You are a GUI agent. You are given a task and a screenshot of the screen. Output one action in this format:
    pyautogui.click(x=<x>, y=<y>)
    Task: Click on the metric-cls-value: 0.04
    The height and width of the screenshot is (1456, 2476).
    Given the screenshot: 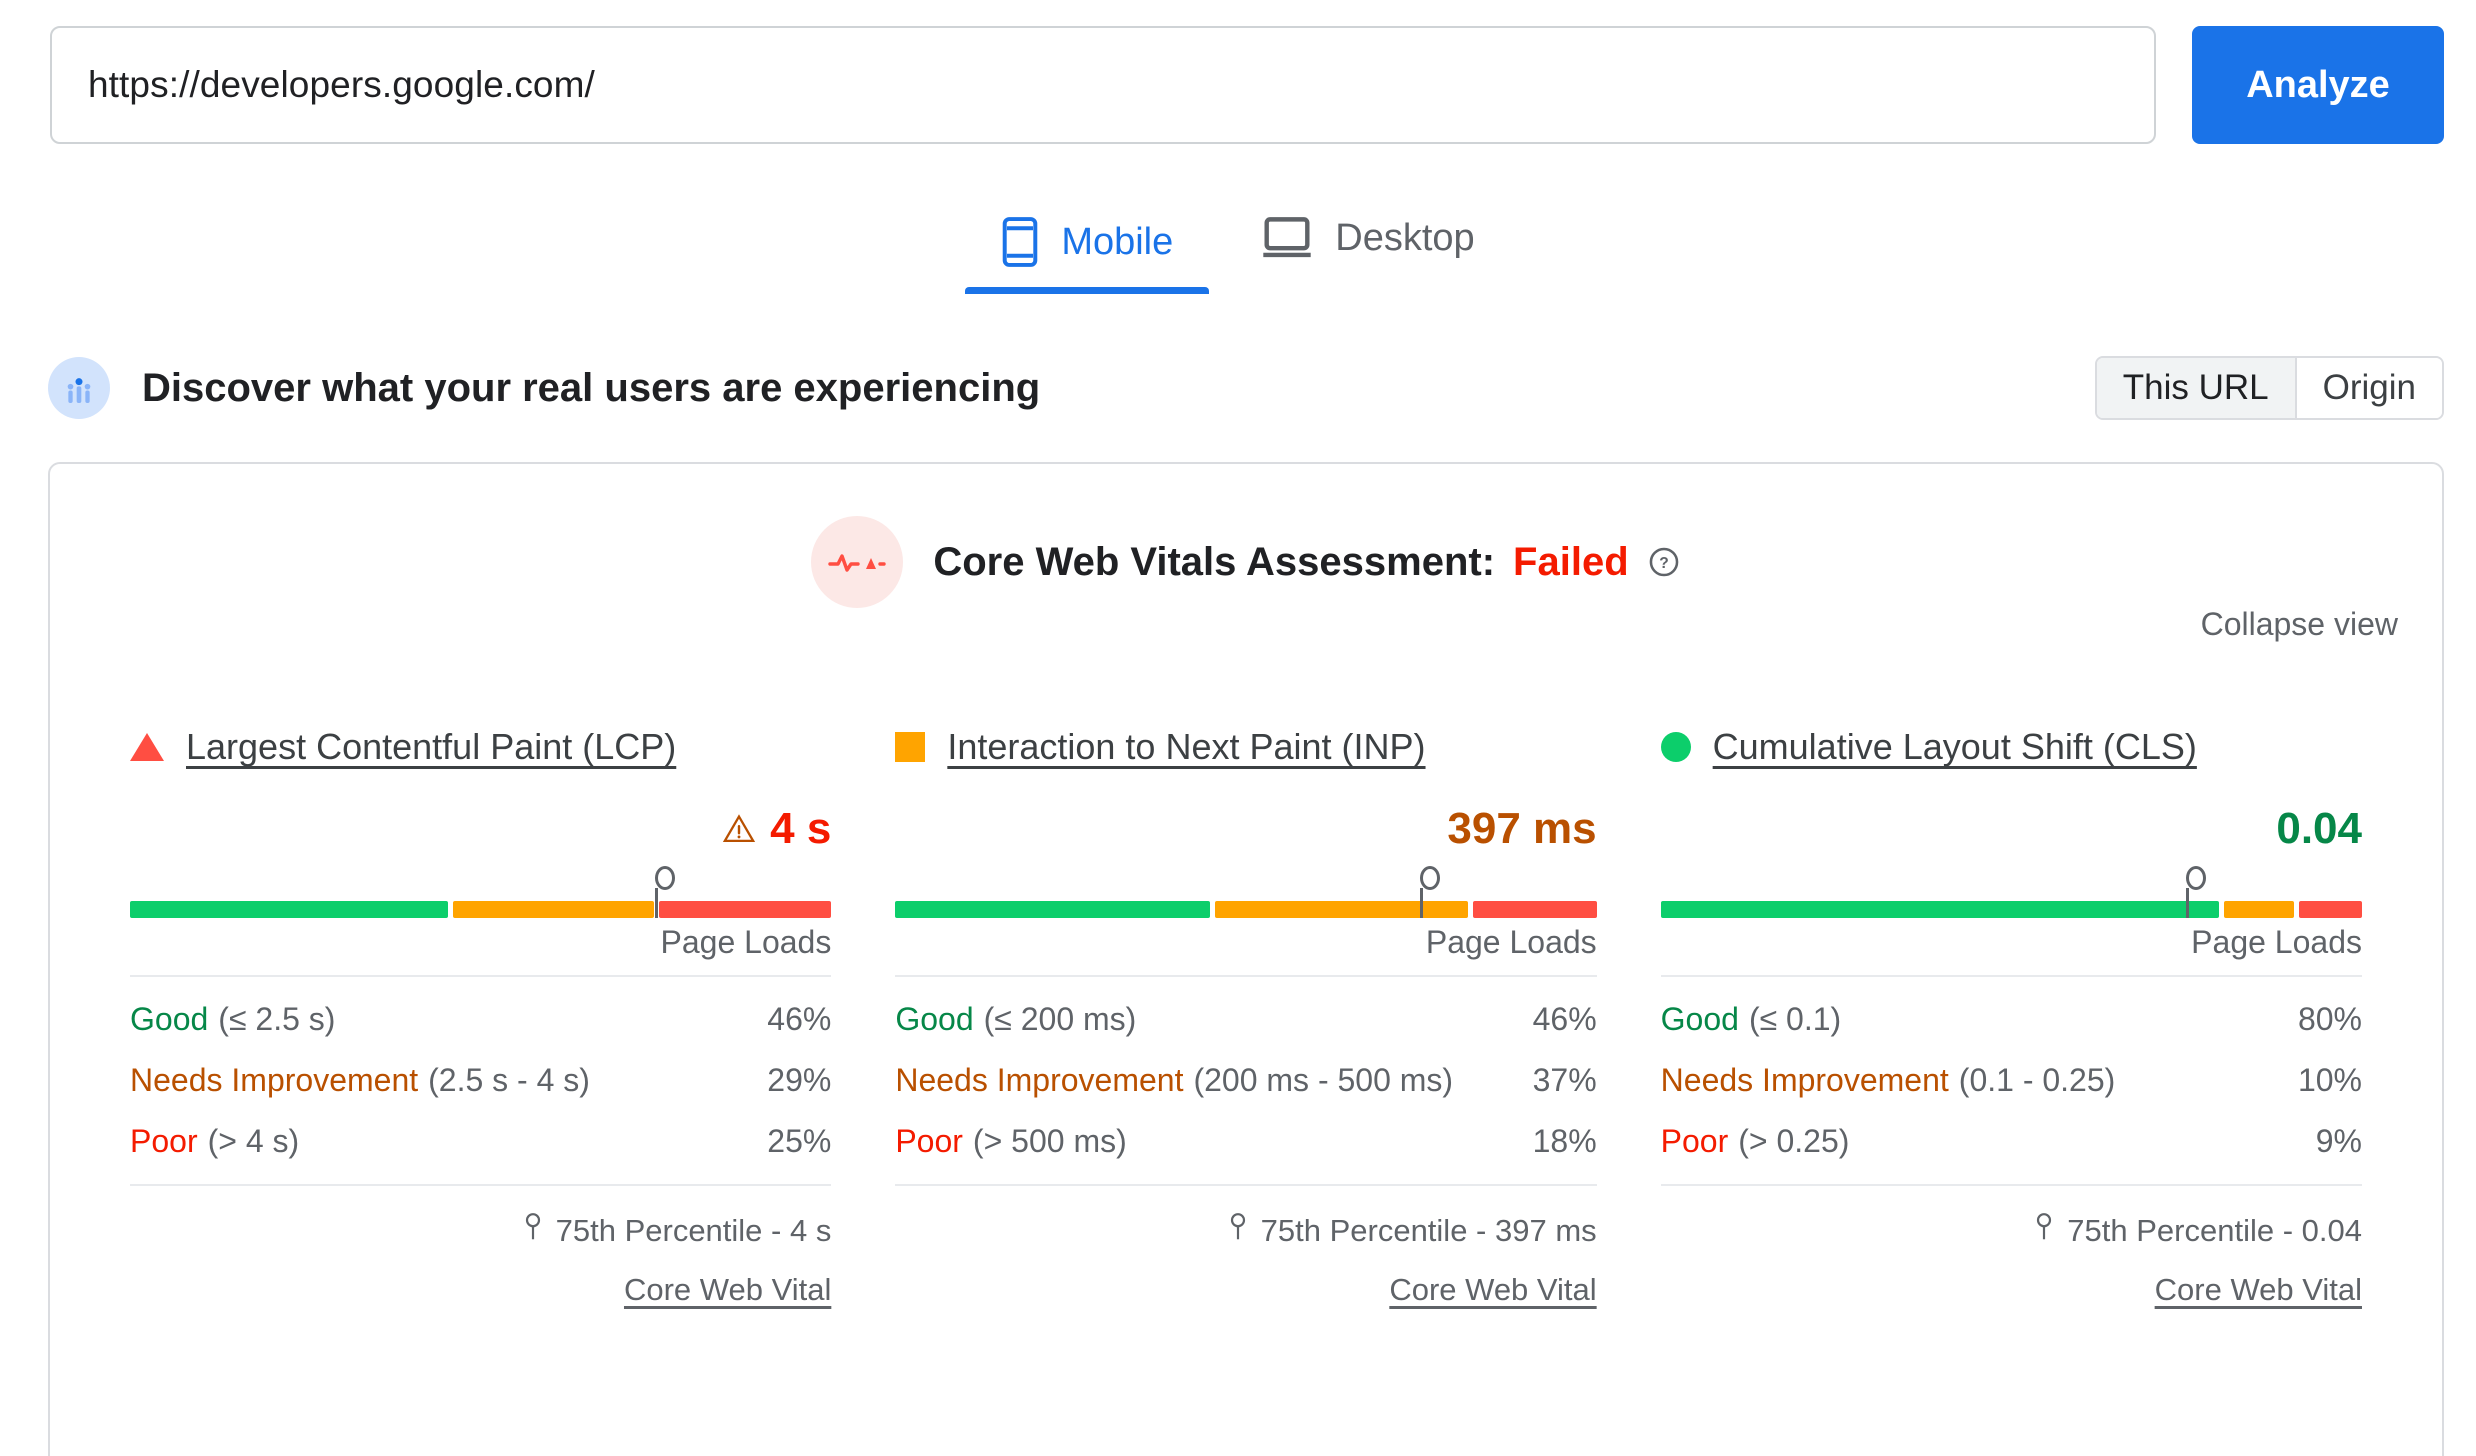 What is the action you would take?
    pyautogui.click(x=2319, y=828)
    